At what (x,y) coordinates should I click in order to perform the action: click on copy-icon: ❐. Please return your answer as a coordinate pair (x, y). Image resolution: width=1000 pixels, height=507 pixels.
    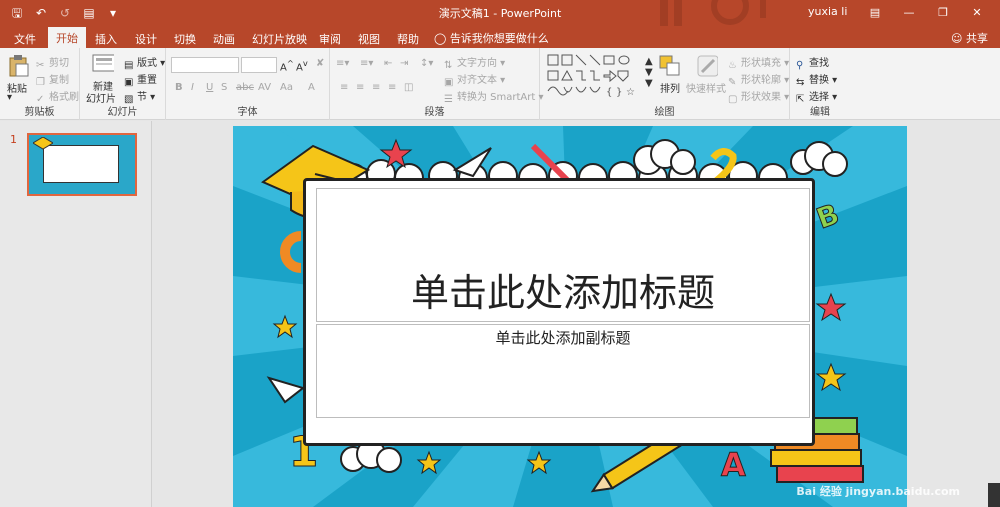
    Looking at the image, I should click on (40, 82).